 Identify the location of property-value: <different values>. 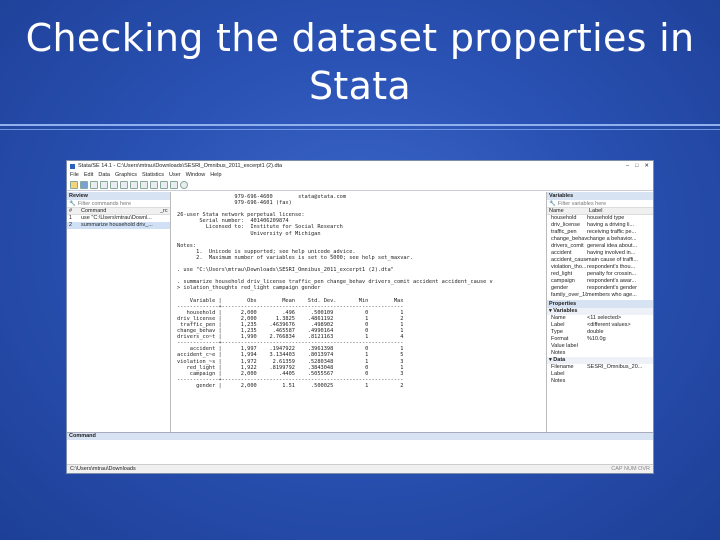
(609, 325).